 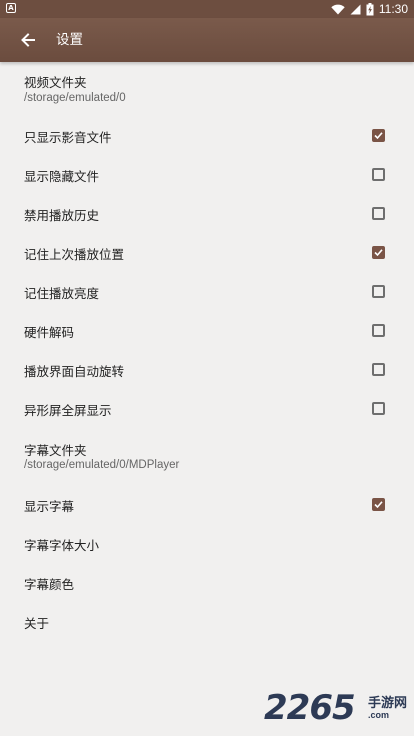 What do you see at coordinates (74, 254) in the screenshot?
I see `setting-label: 记住上次播放位置` at bounding box center [74, 254].